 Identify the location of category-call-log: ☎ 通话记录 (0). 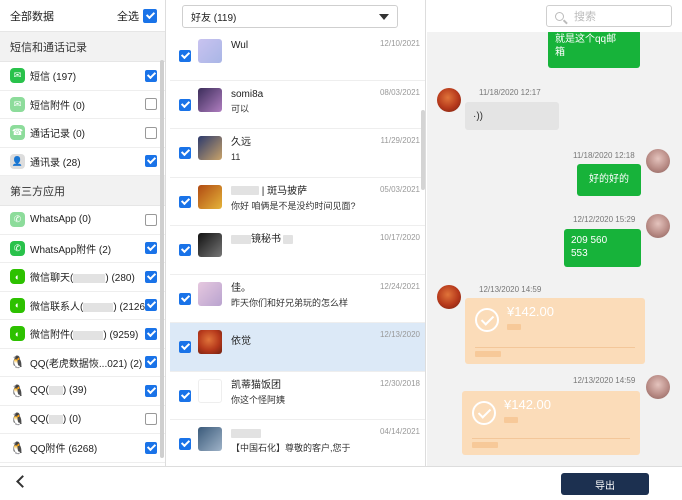
(82, 133).